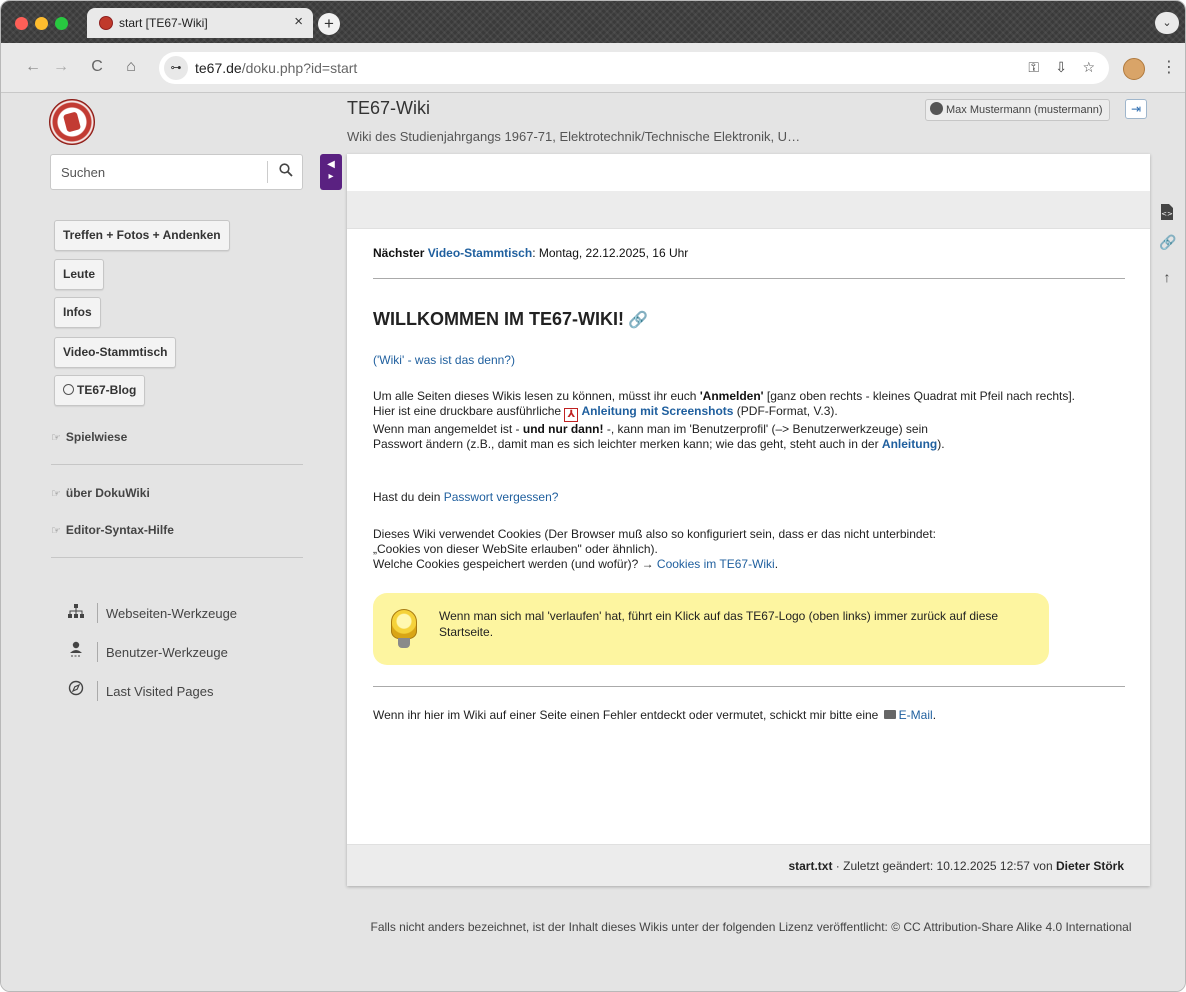  What do you see at coordinates (934, 715) in the screenshot?
I see `mail-text-end: .` at bounding box center [934, 715].